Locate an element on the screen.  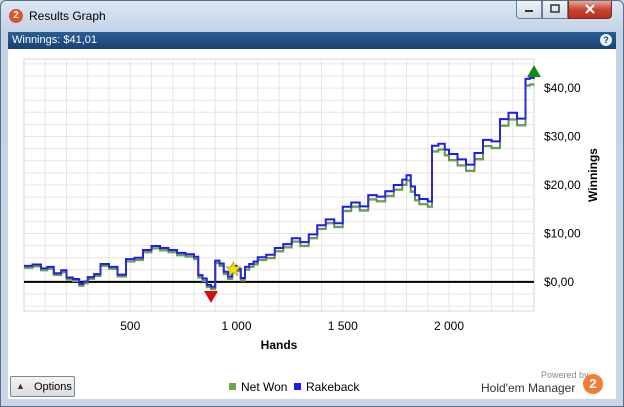
legend-swatch-rakeback is located at coordinates (297, 386).